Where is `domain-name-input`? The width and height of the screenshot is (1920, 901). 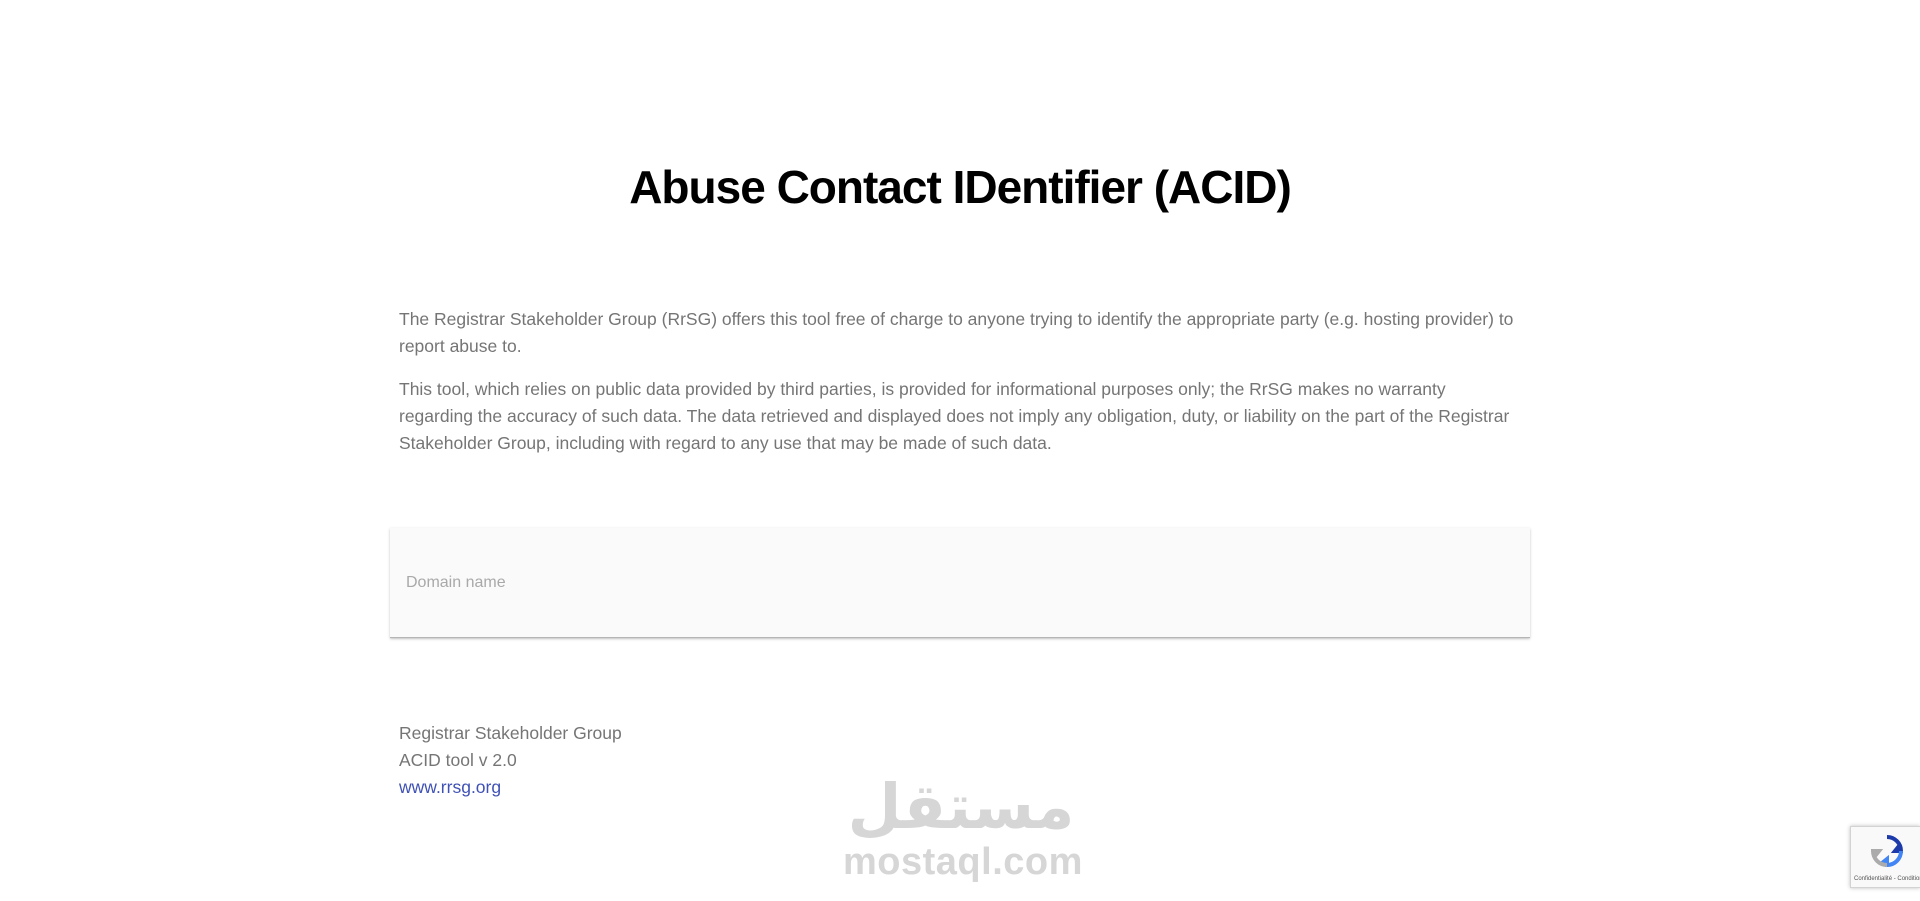 domain-name-input is located at coordinates (956, 583).